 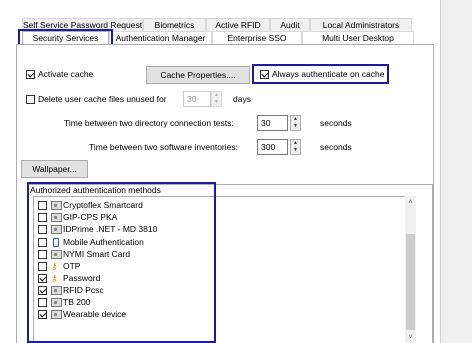 What do you see at coordinates (95, 314) in the screenshot?
I see `list-item-label: Wearable device` at bounding box center [95, 314].